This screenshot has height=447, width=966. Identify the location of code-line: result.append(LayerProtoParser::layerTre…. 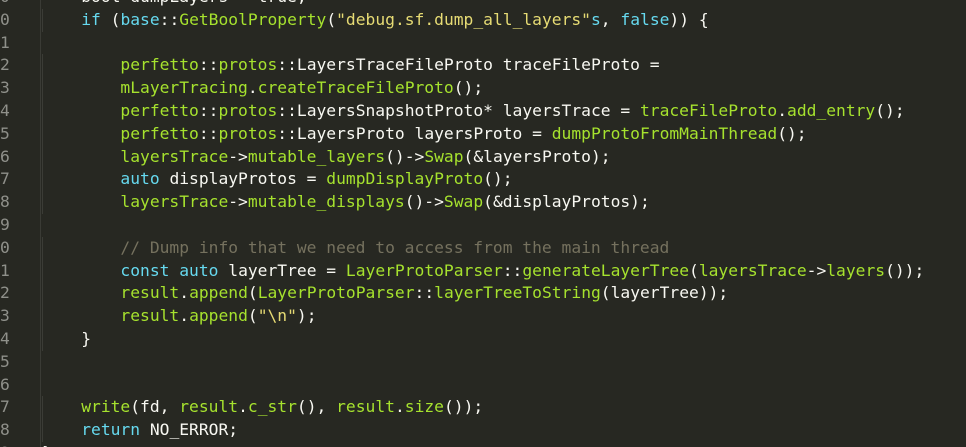
(504, 294).